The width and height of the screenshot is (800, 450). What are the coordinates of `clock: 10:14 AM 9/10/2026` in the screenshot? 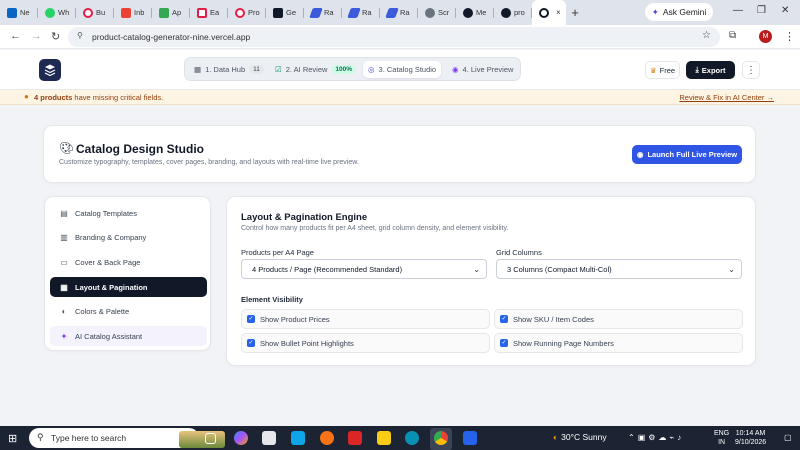 It's located at (750, 438).